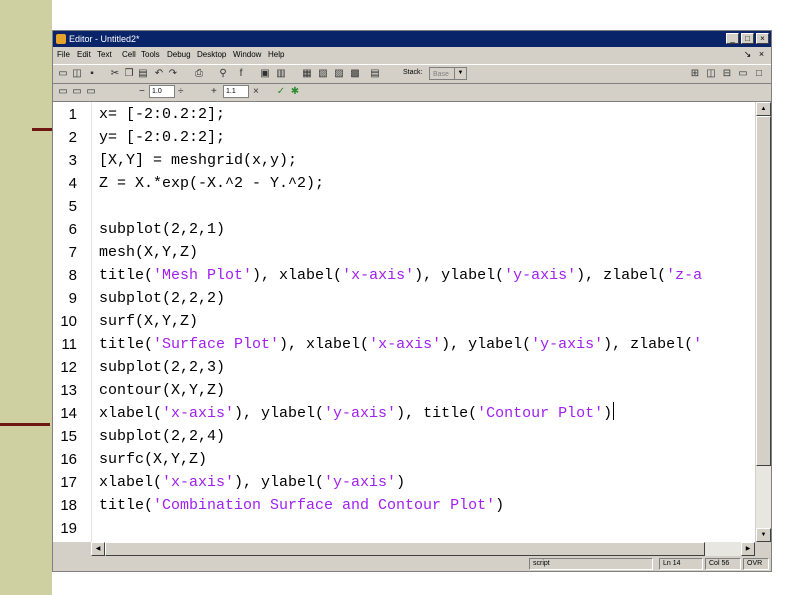 The height and width of the screenshot is (595, 794). Describe the element at coordinates (63, 74) in the screenshot. I see `new-file-icon: ▭` at that location.